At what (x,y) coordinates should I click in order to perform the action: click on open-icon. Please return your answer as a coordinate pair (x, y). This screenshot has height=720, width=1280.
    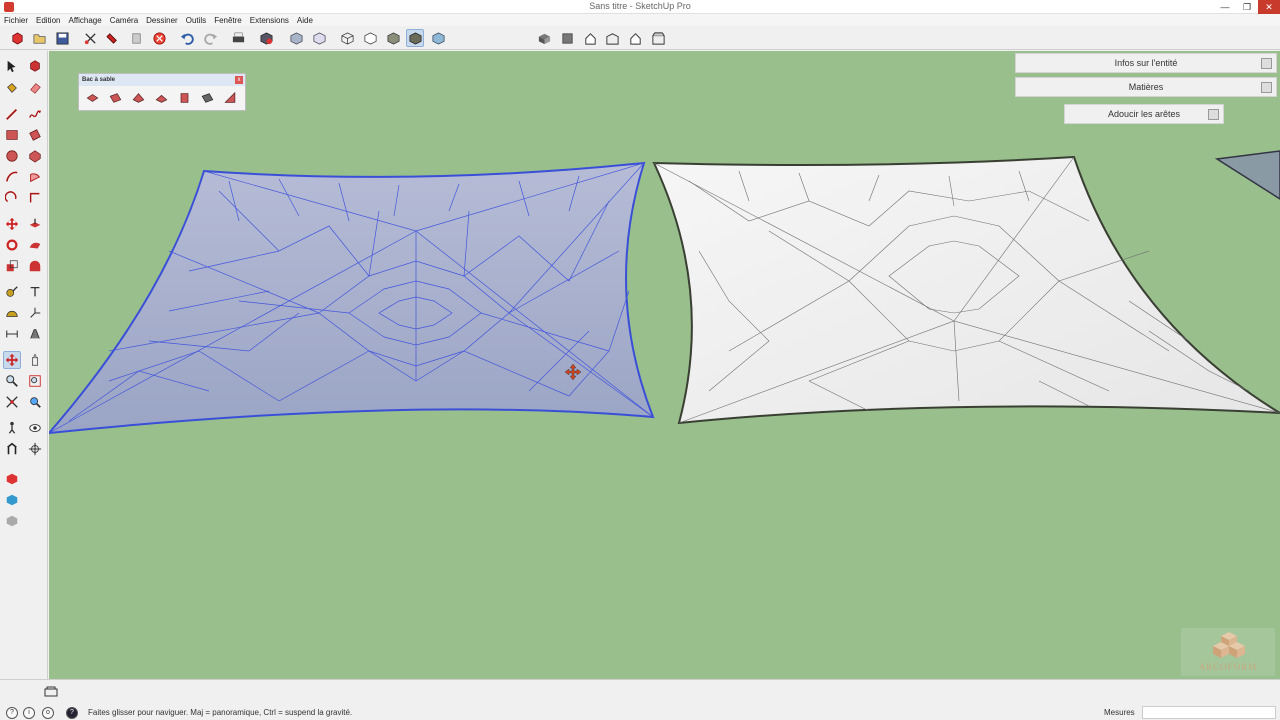
    Looking at the image, I should click on (39, 38).